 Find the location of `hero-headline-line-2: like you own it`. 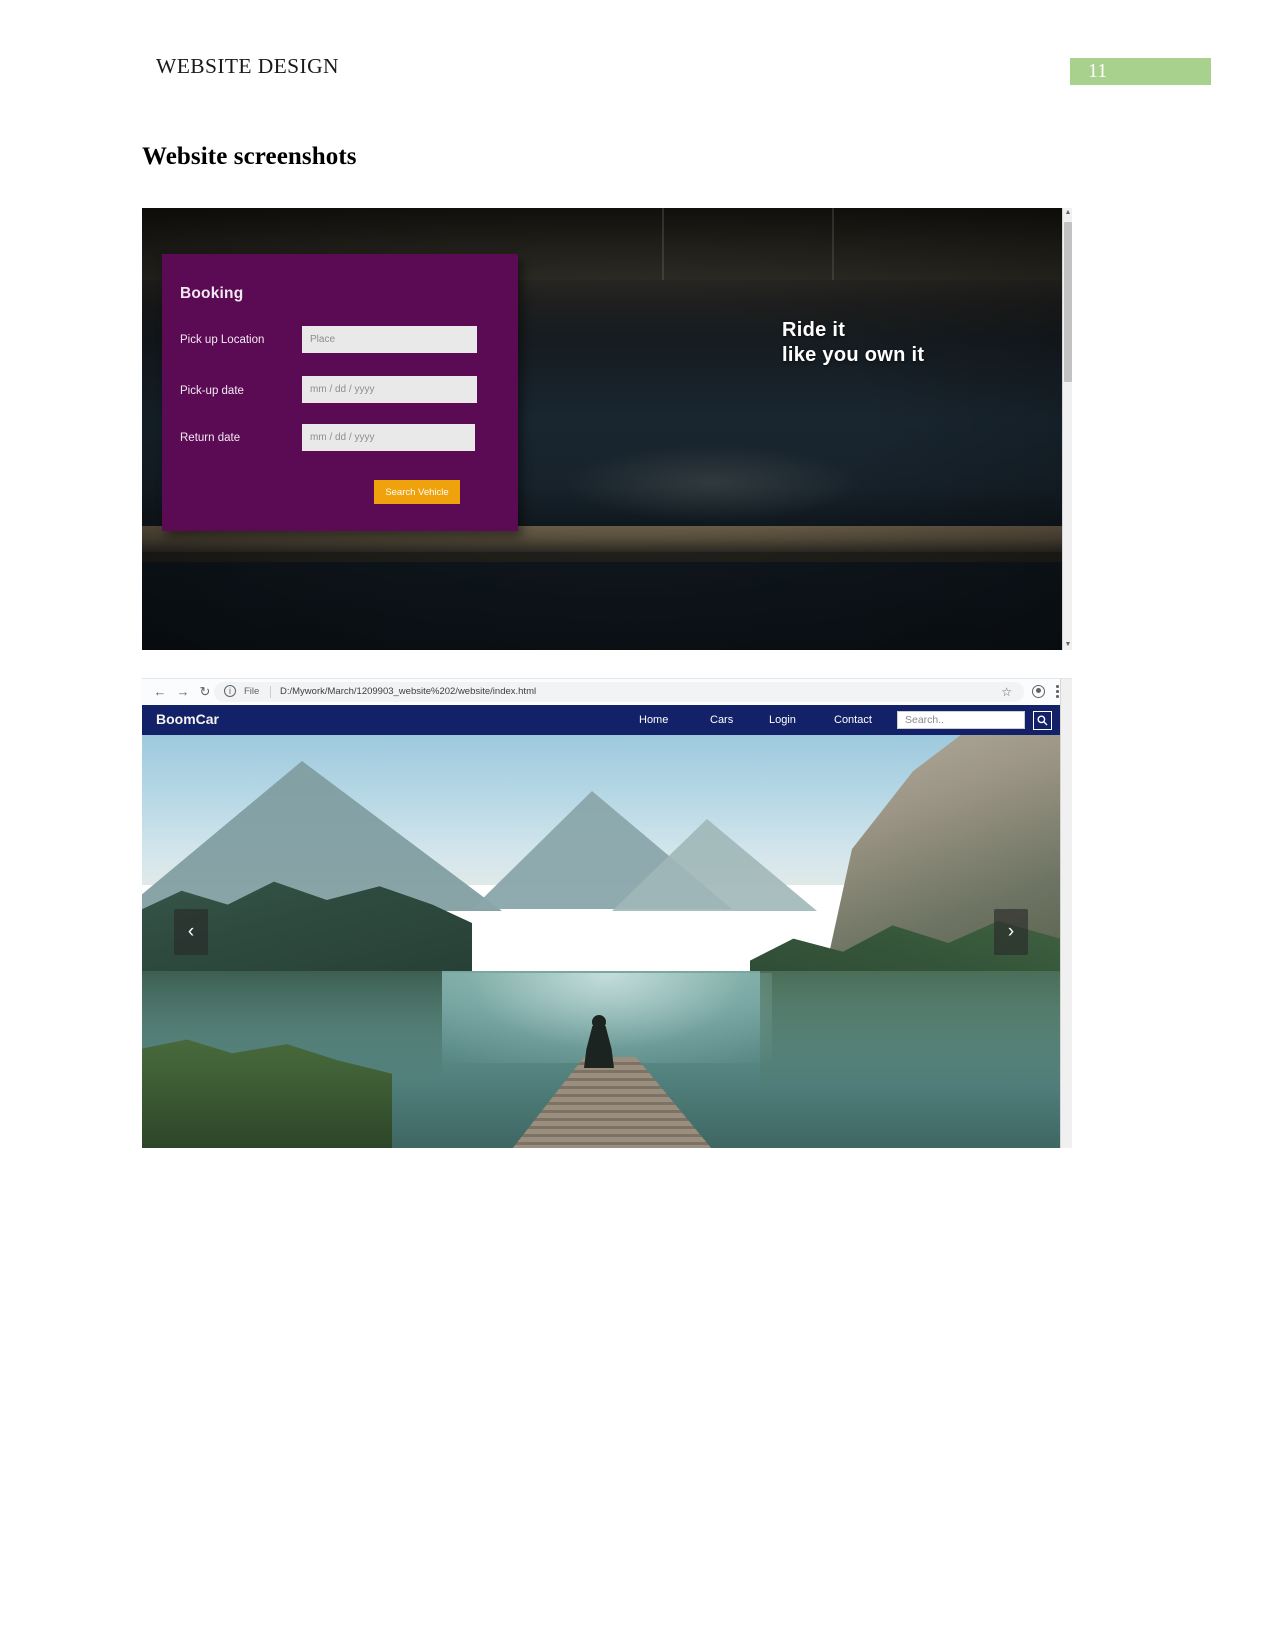

hero-headline-line-2: like you own it is located at coordinates (853, 355).